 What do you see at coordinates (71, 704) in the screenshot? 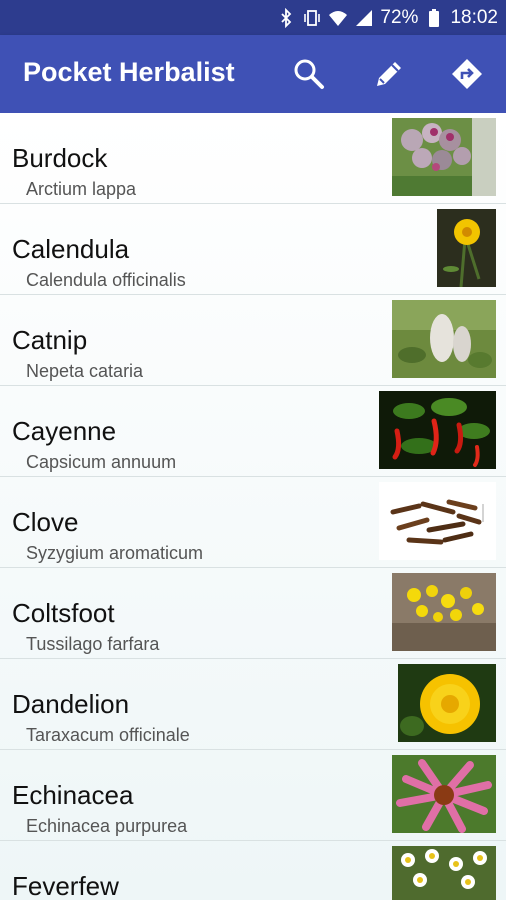
I see `herb-name: Dandelion` at bounding box center [71, 704].